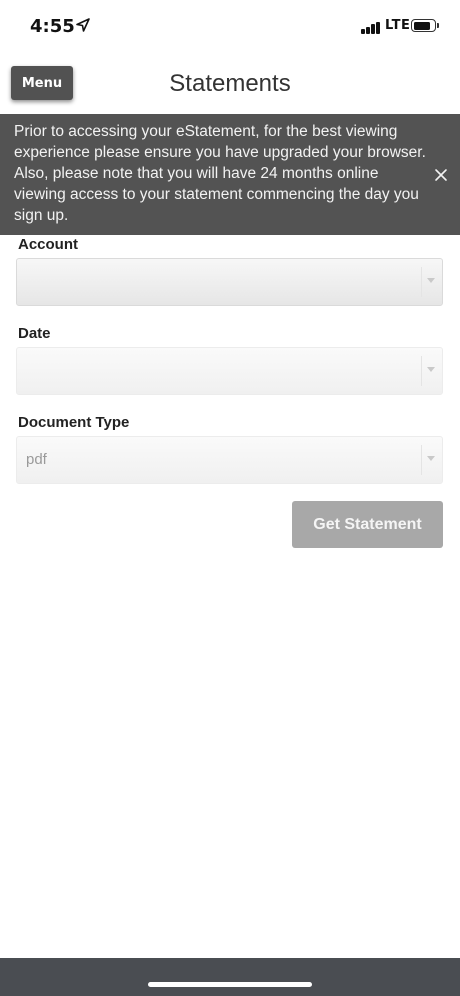 The image size is (460, 996). I want to click on document-type-label: Document Type, so click(74, 422).